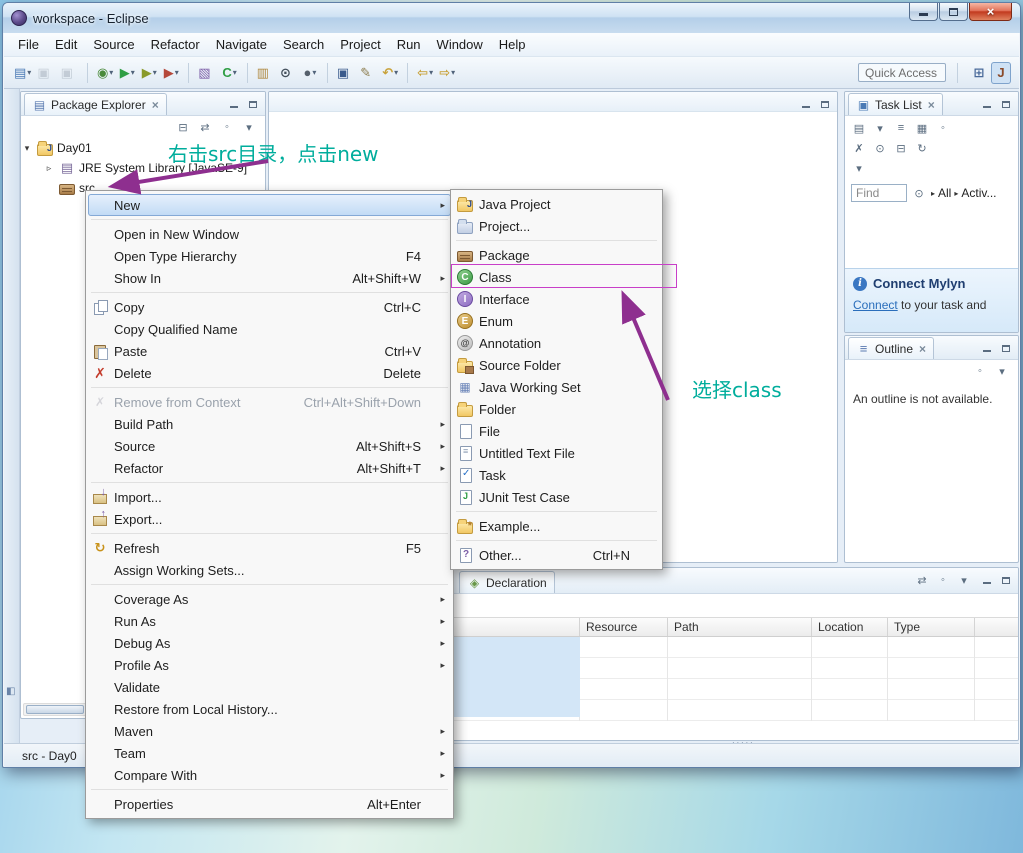 This screenshot has width=1023, height=853. Describe the element at coordinates (183, 127) in the screenshot. I see `collapse-all-icon: ⊟` at that location.